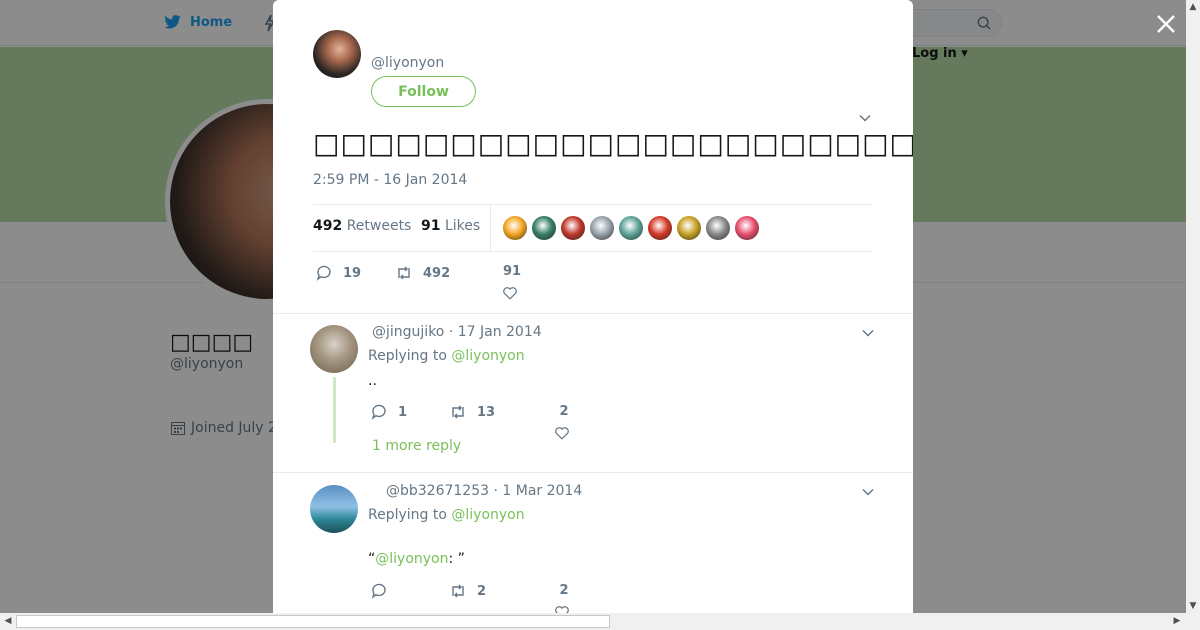 The height and width of the screenshot is (630, 1200). Describe the element at coordinates (431, 226) in the screenshot. I see `likes-count: 91` at that location.